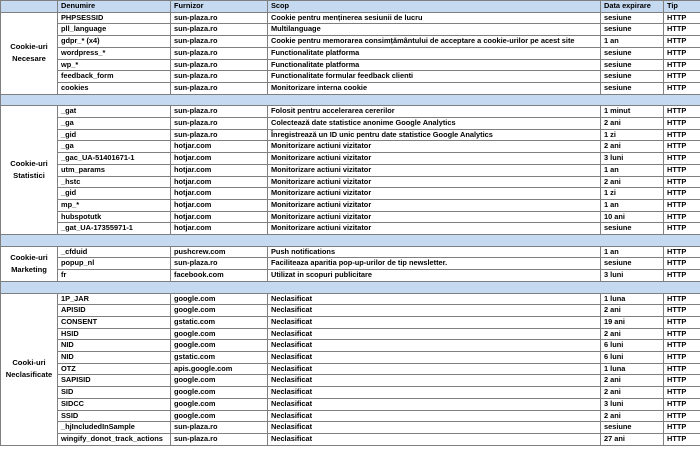  What do you see at coordinates (114, 205) in the screenshot?
I see `cookie-name: mp_*` at bounding box center [114, 205].